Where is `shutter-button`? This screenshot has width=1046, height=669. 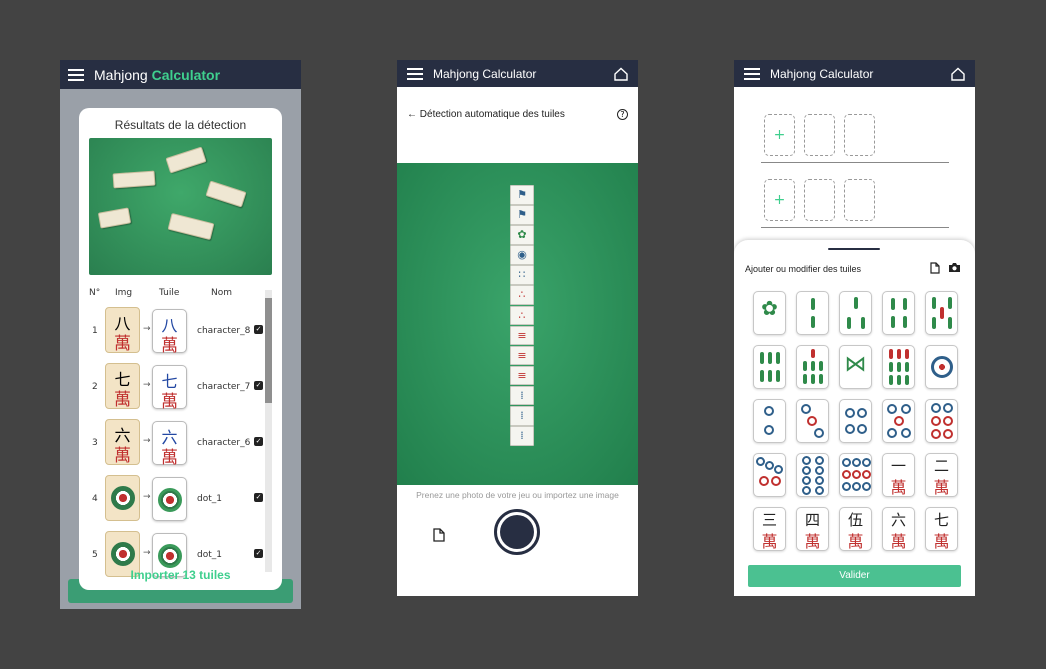 shutter-button is located at coordinates (517, 532).